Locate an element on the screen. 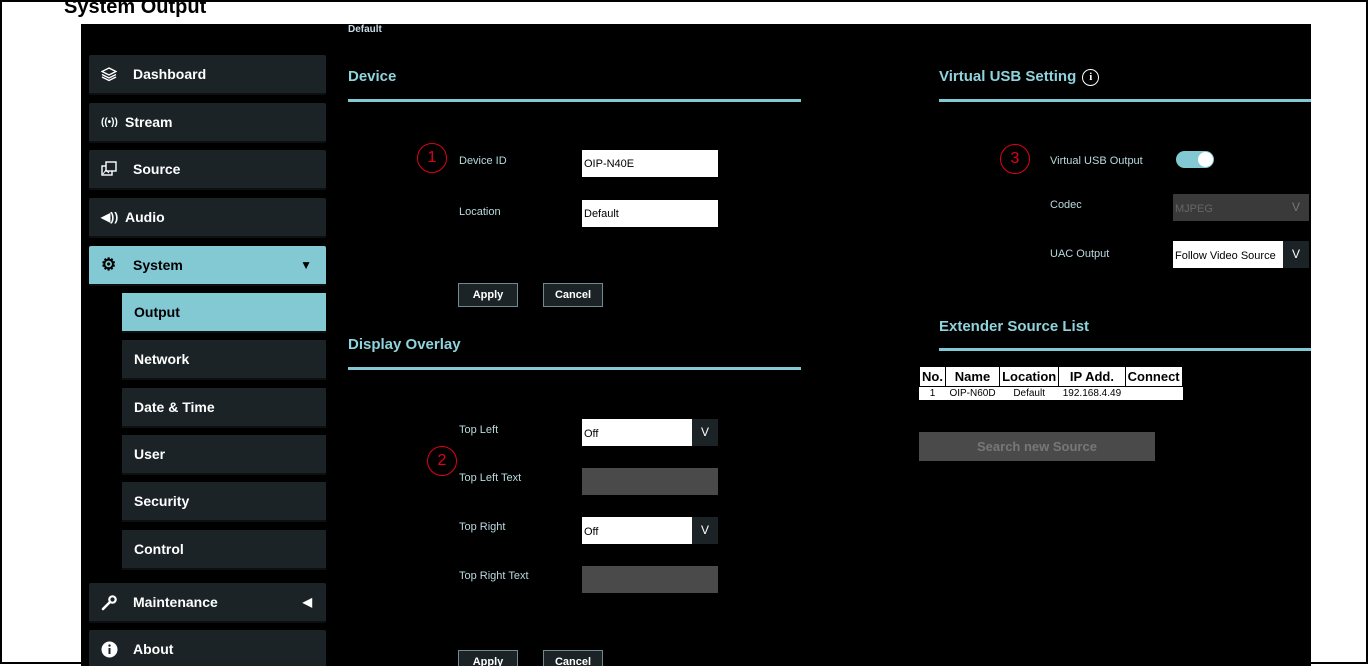  top-right-text-input is located at coordinates (650, 579).